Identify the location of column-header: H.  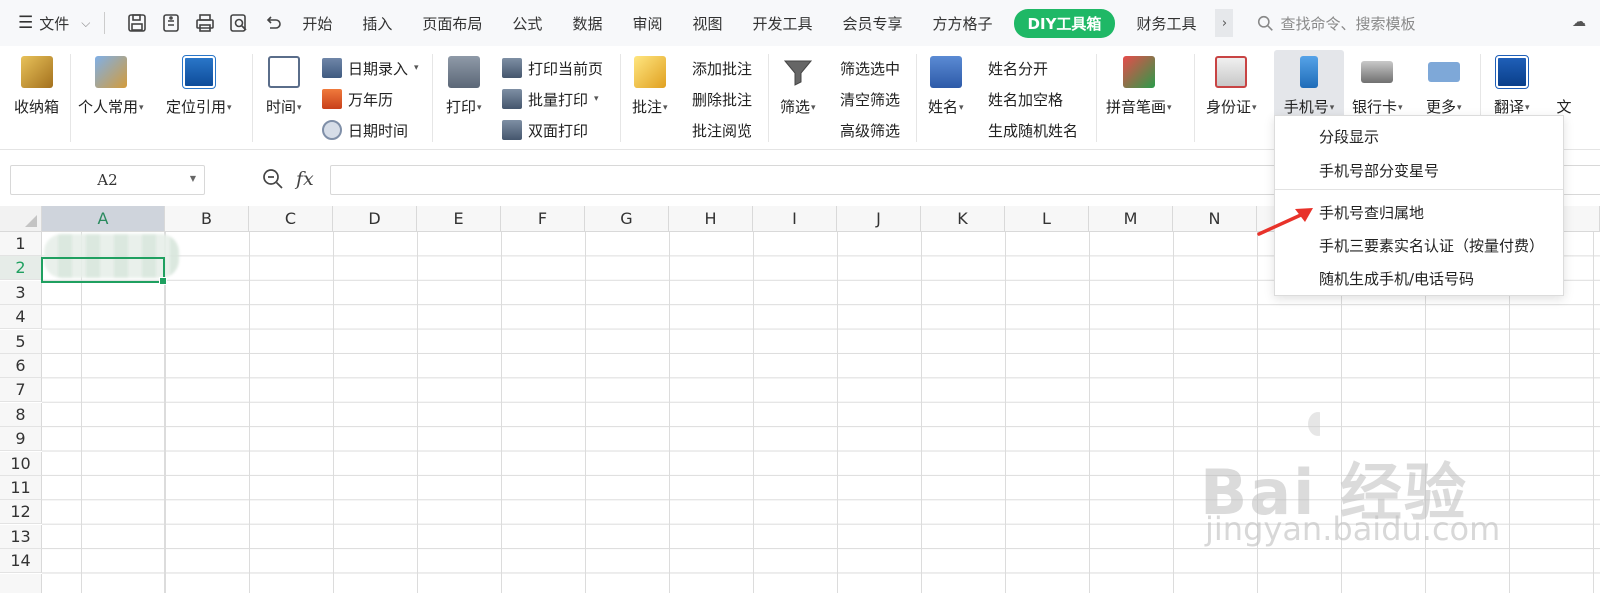
(711, 219).